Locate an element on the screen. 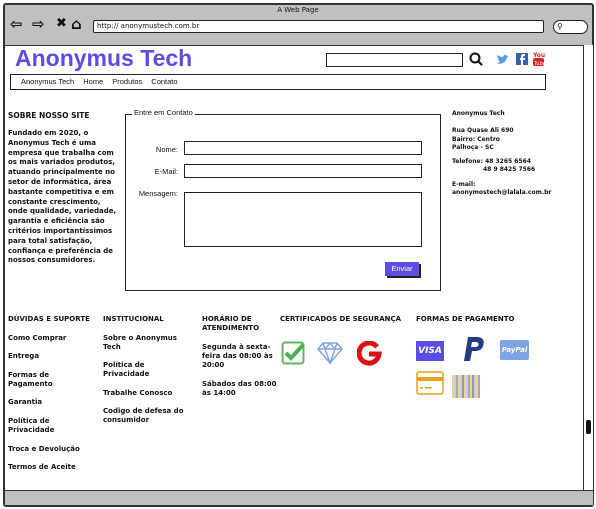 This screenshot has width=596, height=509. footer-link: Trabalhe Conosco is located at coordinates (137, 393).